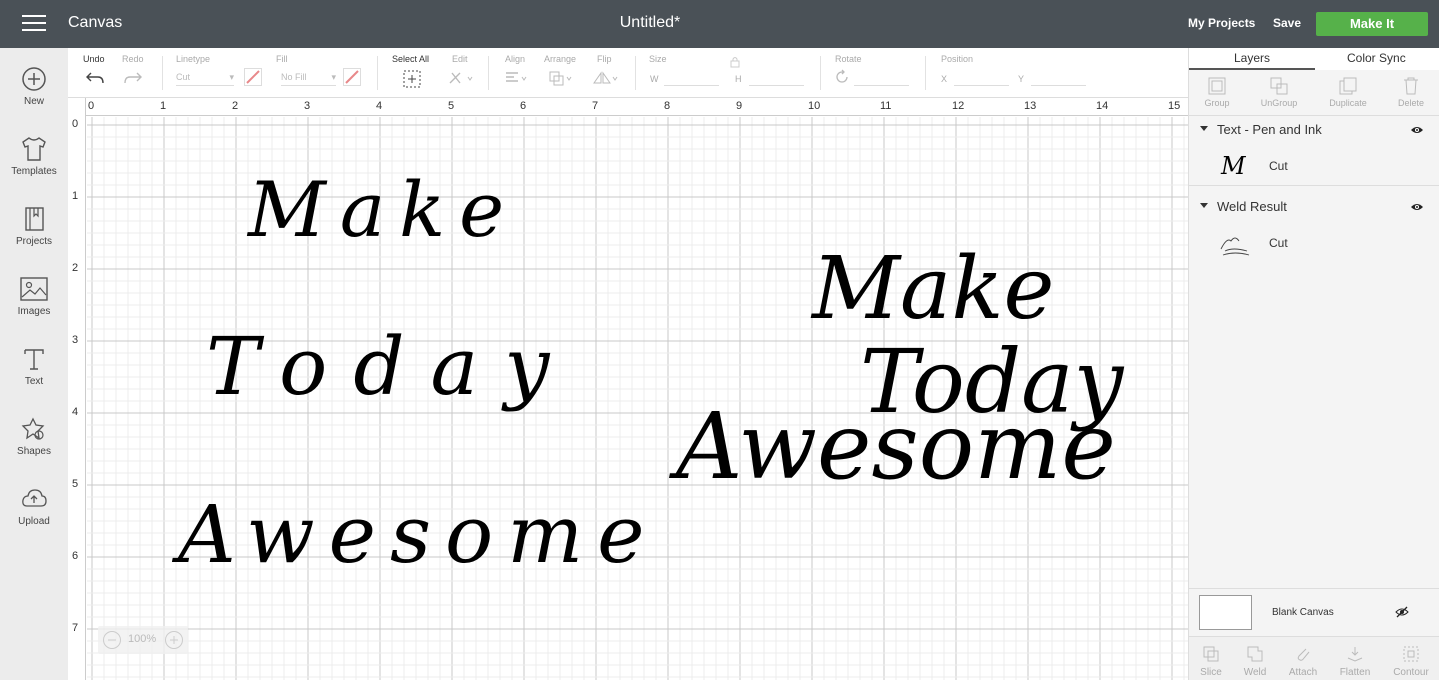 The height and width of the screenshot is (680, 1439). I want to click on ungroup-icon, so click(1279, 86).